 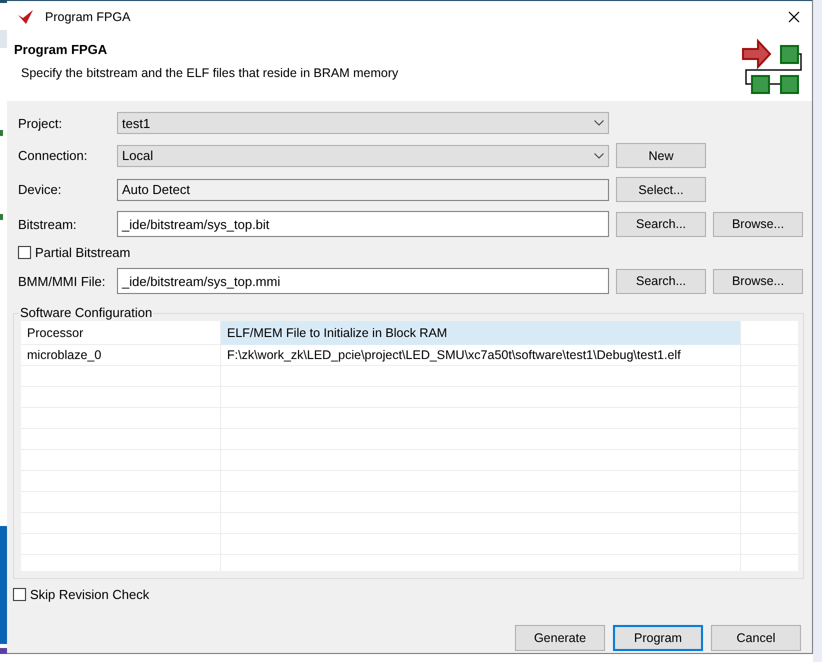 What do you see at coordinates (53, 155) in the screenshot?
I see `field-label: Connection:` at bounding box center [53, 155].